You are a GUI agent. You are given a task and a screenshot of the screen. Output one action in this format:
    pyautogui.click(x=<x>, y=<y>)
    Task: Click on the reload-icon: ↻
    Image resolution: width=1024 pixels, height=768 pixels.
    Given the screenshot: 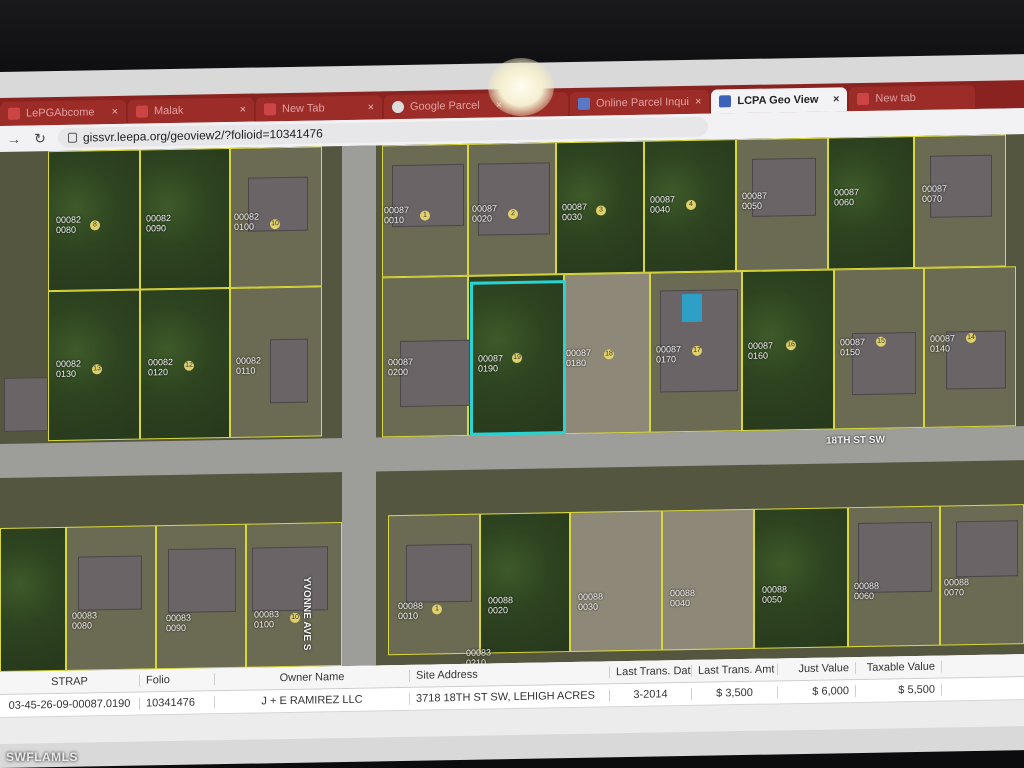 What is the action you would take?
    pyautogui.click(x=40, y=138)
    